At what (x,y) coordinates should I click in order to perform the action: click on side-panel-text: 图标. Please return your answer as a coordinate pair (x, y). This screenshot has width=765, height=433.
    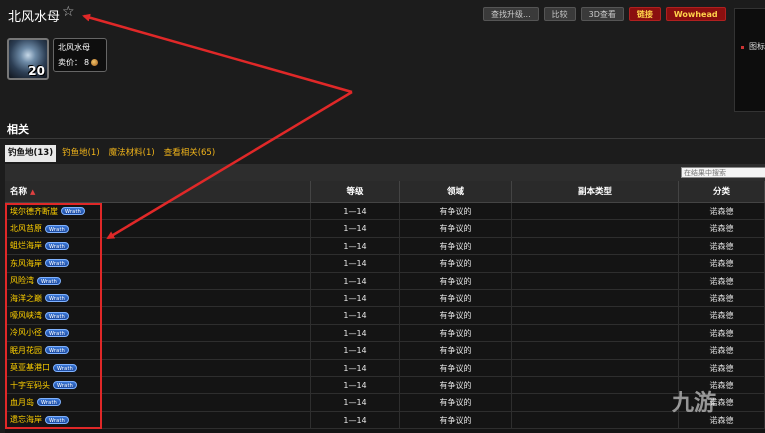
    Looking at the image, I should click on (757, 46).